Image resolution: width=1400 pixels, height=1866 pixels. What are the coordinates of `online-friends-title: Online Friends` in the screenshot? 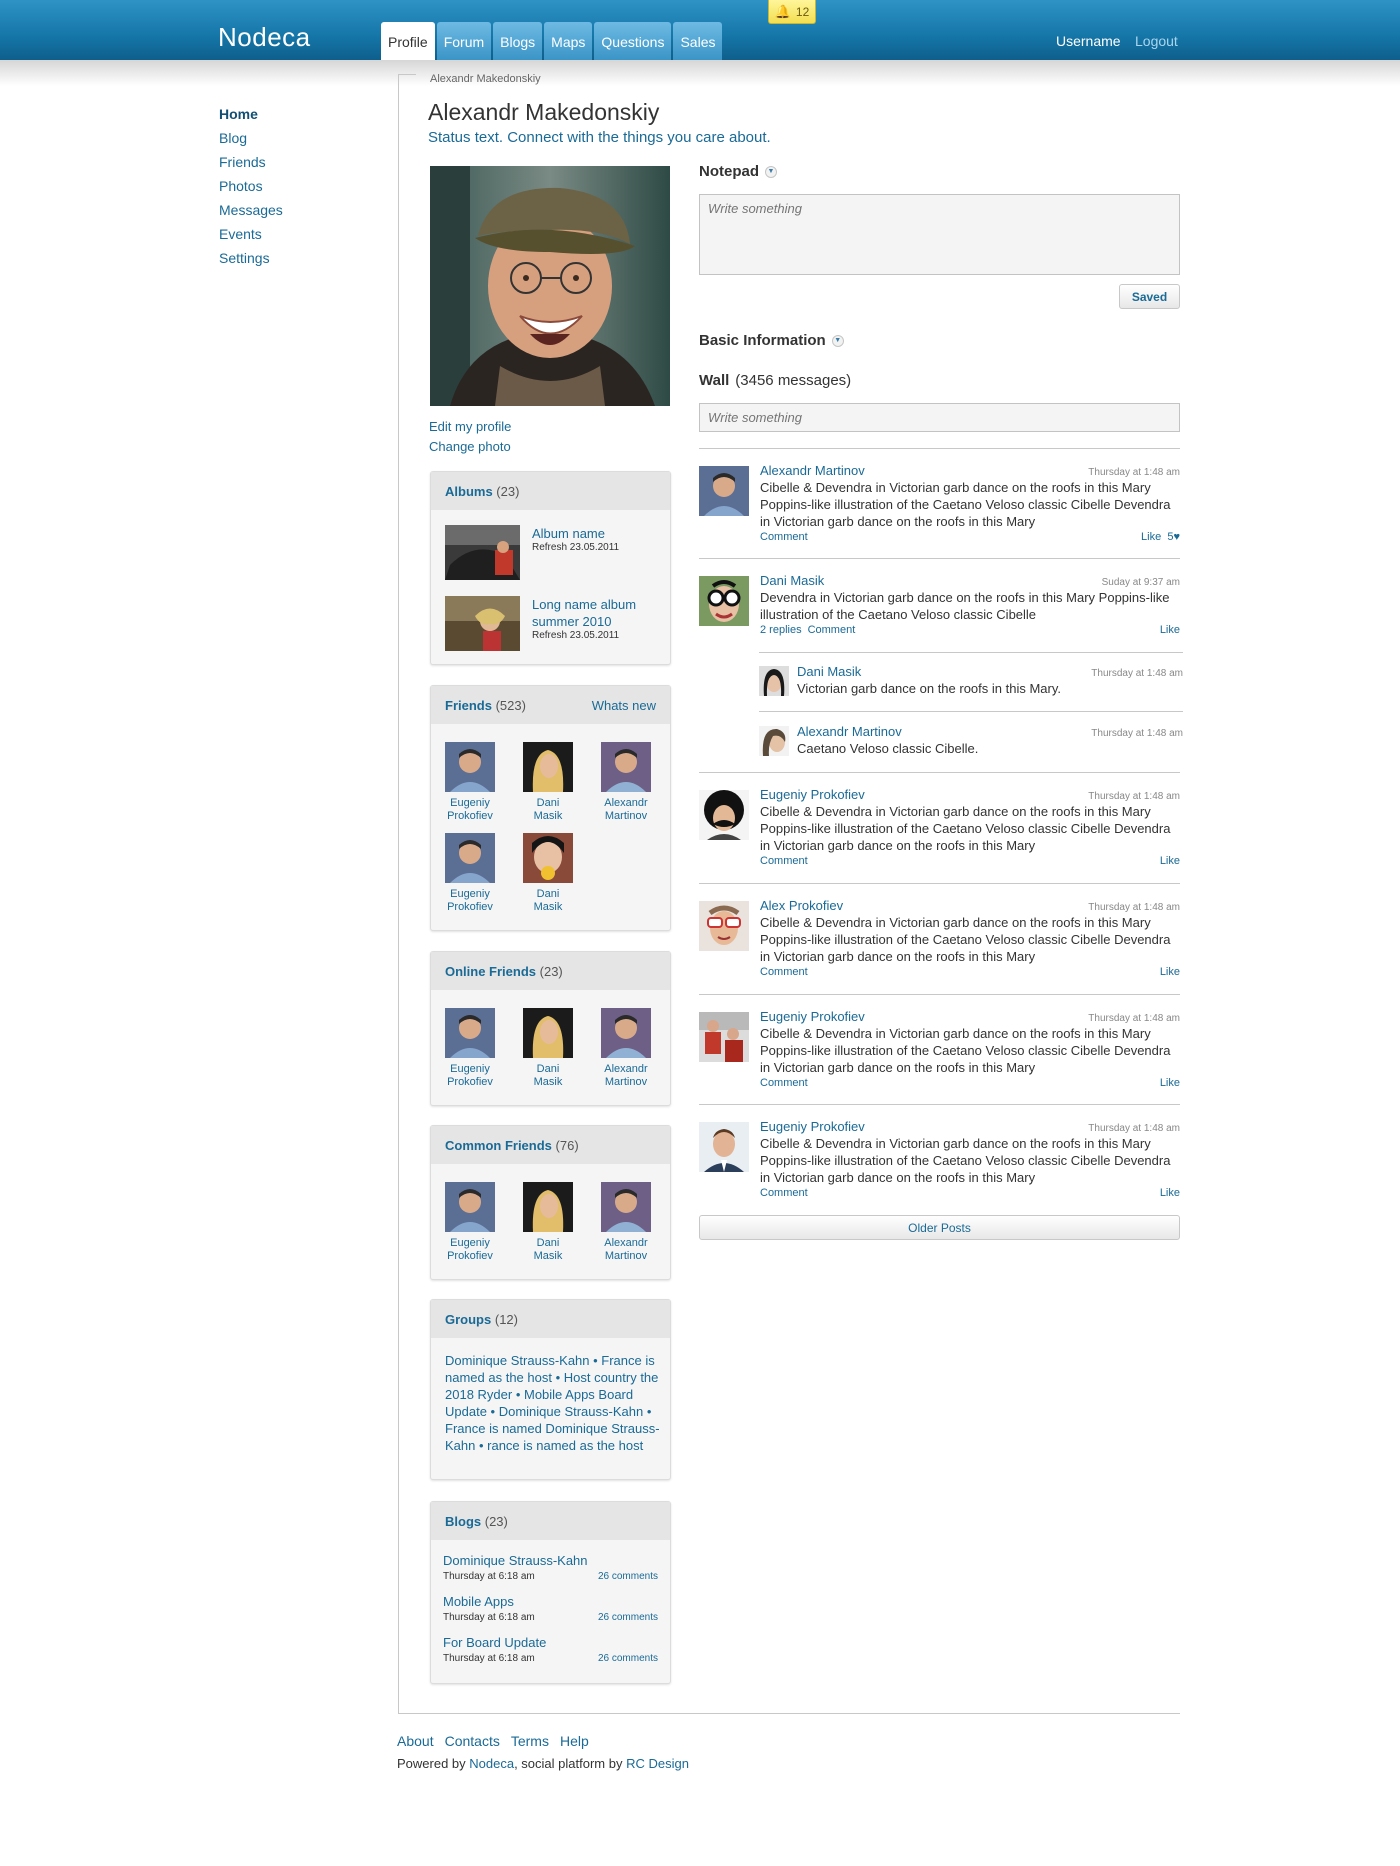 It's located at (490, 971).